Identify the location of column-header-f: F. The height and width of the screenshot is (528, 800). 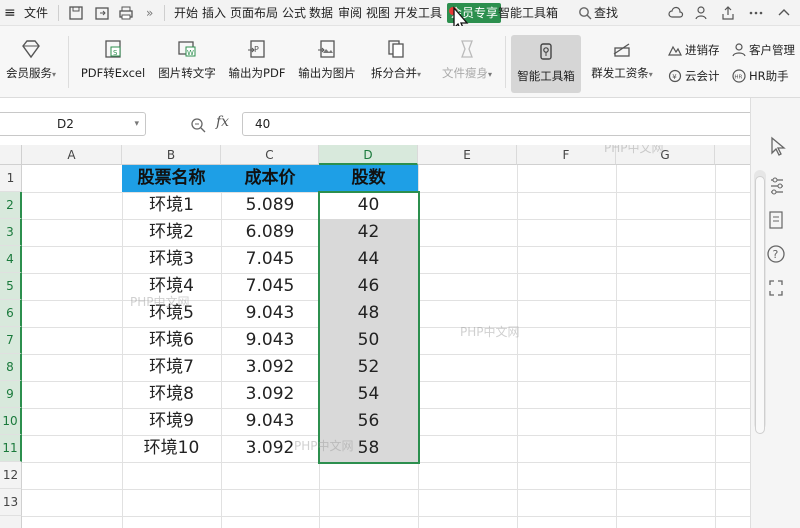
(566, 155).